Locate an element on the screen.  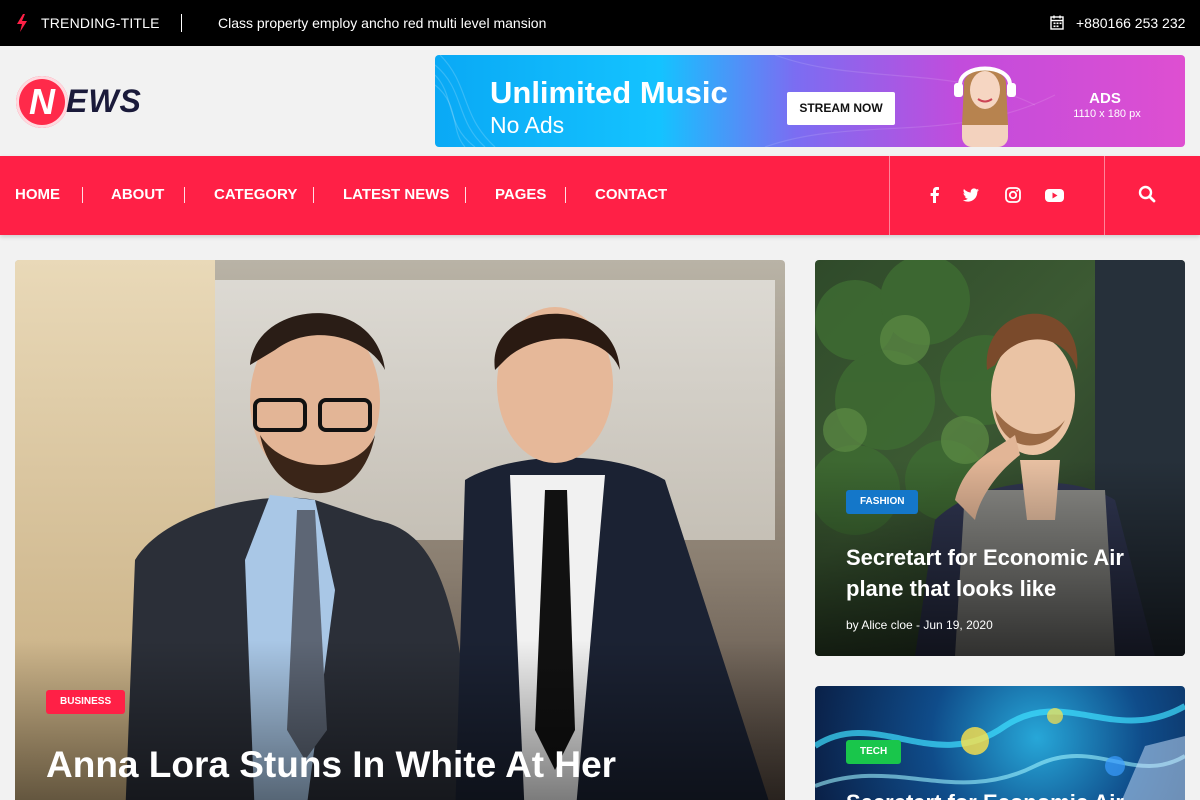
logo-badge: N is located at coordinates (42, 102).